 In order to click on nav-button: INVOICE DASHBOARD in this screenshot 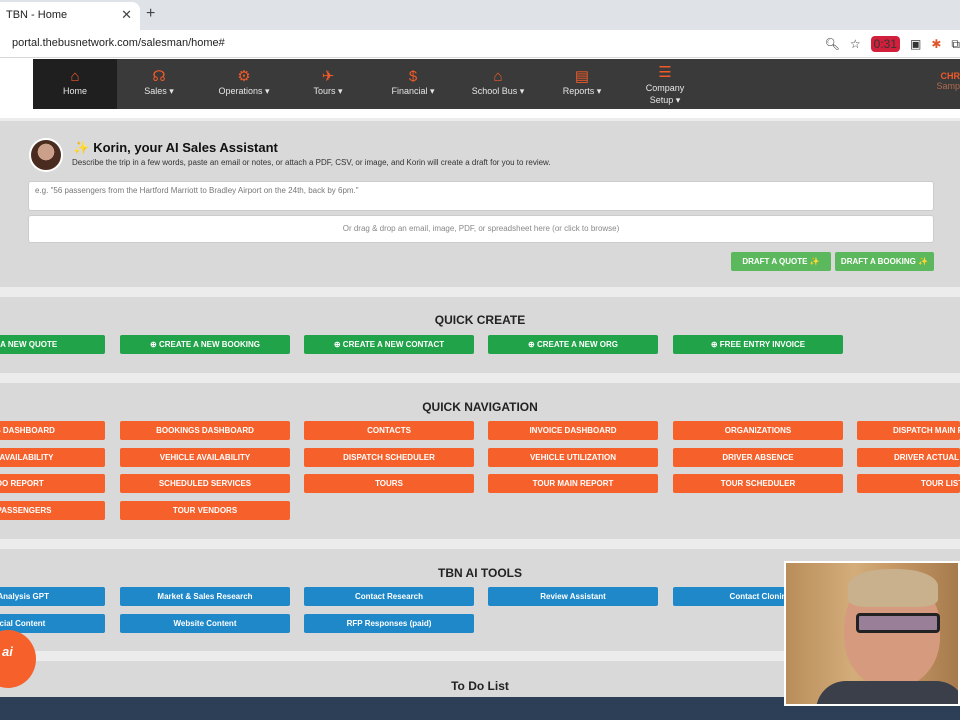, I will do `click(573, 430)`.